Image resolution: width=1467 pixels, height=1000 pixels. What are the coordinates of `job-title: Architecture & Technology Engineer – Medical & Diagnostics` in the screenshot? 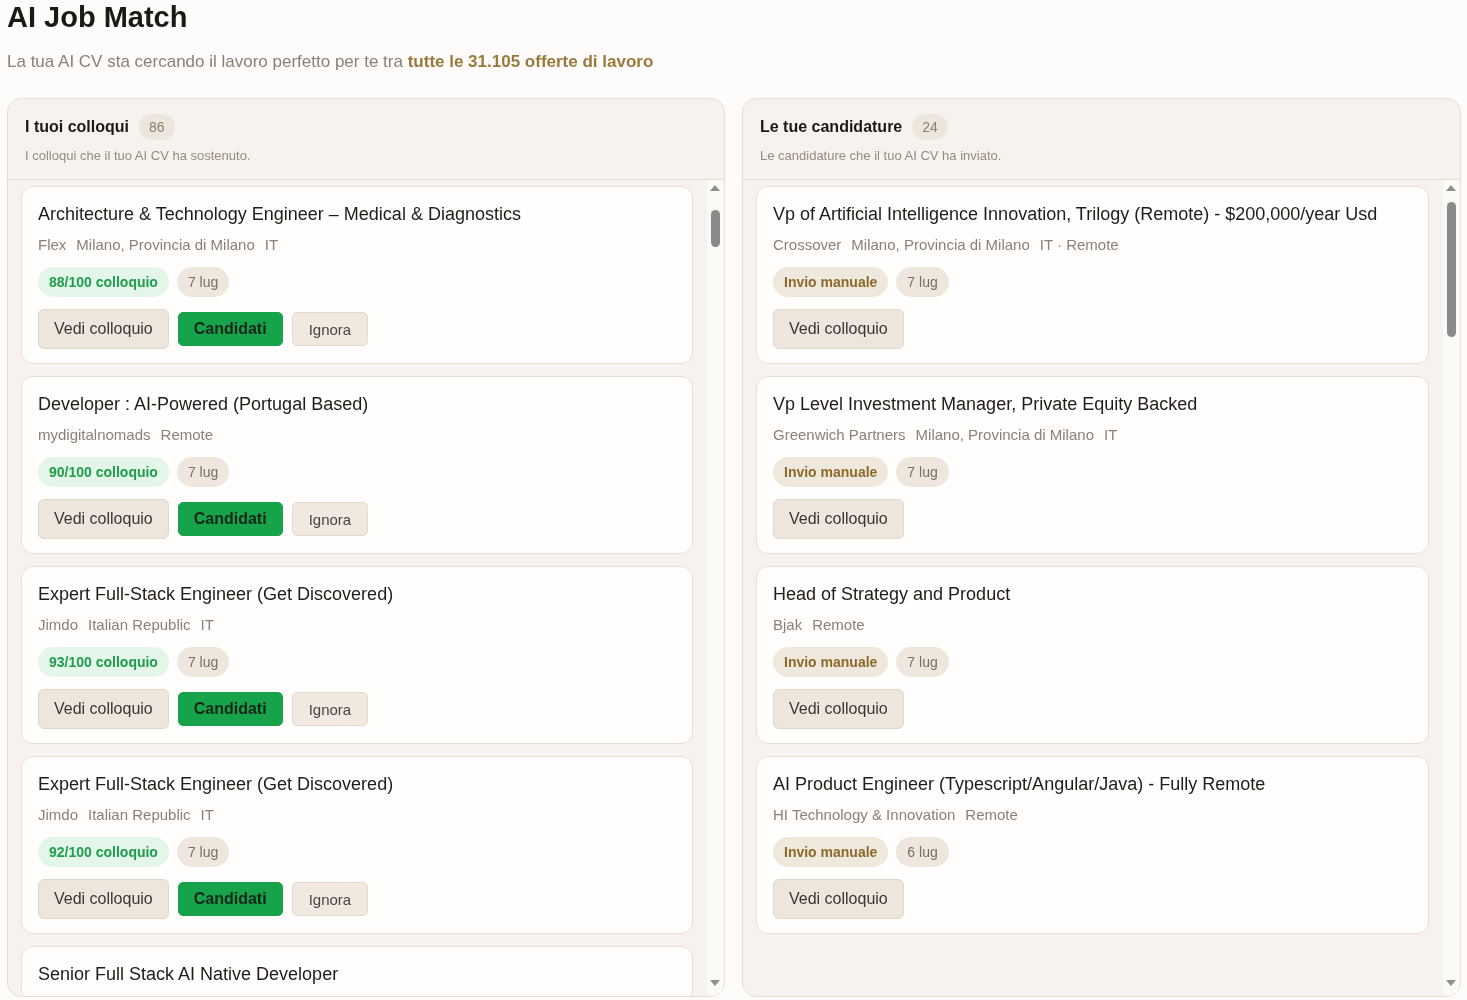 It's located at (279, 214).